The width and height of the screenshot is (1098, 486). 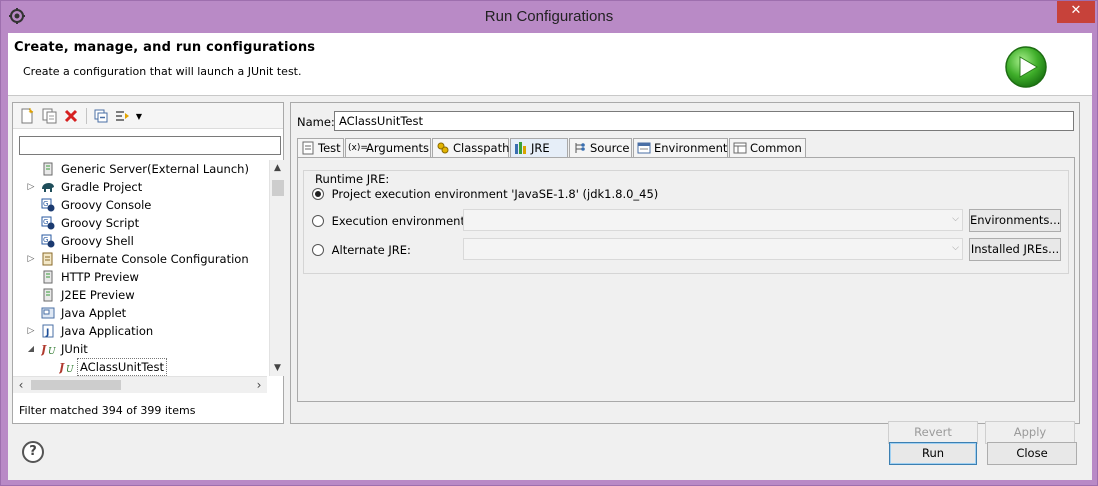 What do you see at coordinates (21, 385) in the screenshot?
I see `scroll-left-icon: ‹` at bounding box center [21, 385].